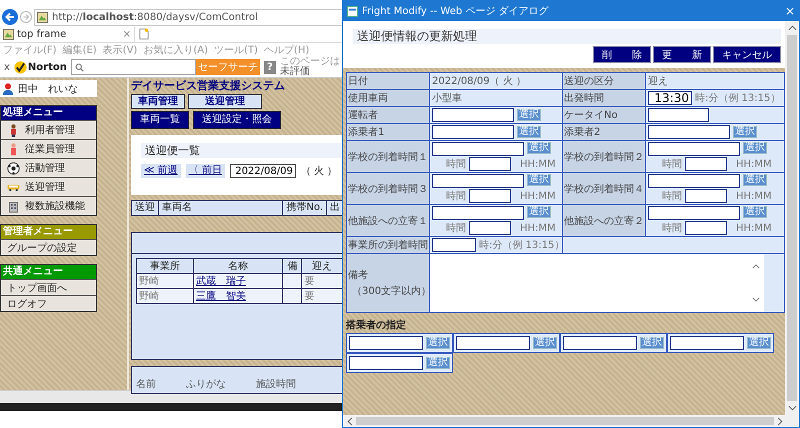  Describe the element at coordinates (270, 67) in the screenshot. I see `help-button: ?` at that location.